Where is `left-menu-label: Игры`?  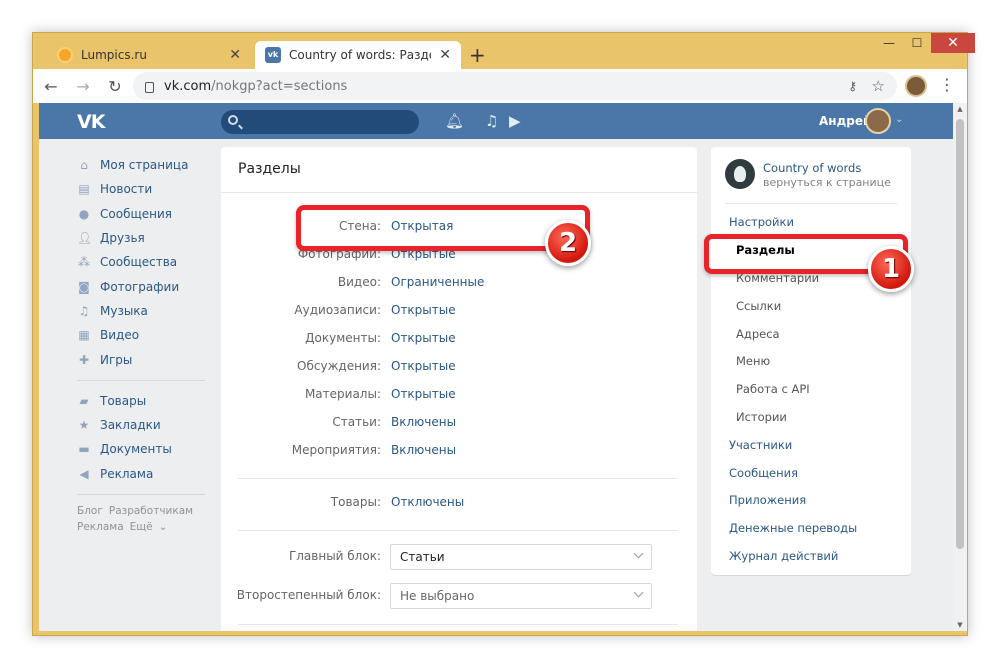 left-menu-label: Игры is located at coordinates (116, 359).